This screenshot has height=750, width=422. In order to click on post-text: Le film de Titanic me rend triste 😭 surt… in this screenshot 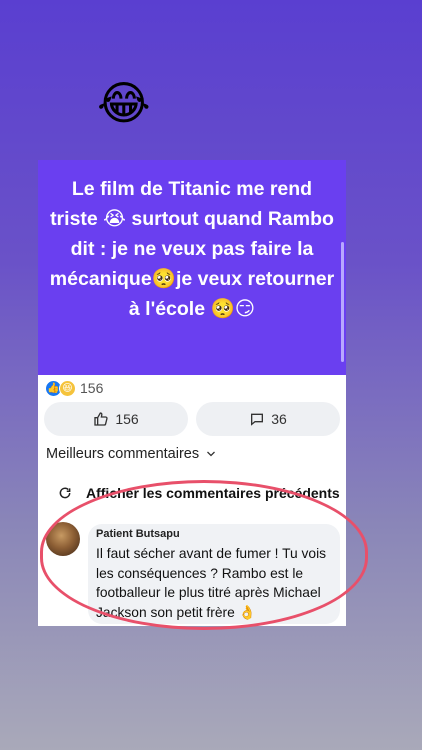, I will do `click(192, 249)`.